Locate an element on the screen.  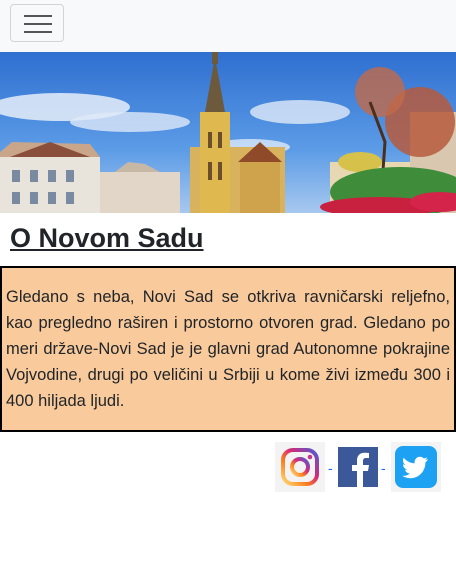
title-section: O Novom Sadu is located at coordinates (228, 239).